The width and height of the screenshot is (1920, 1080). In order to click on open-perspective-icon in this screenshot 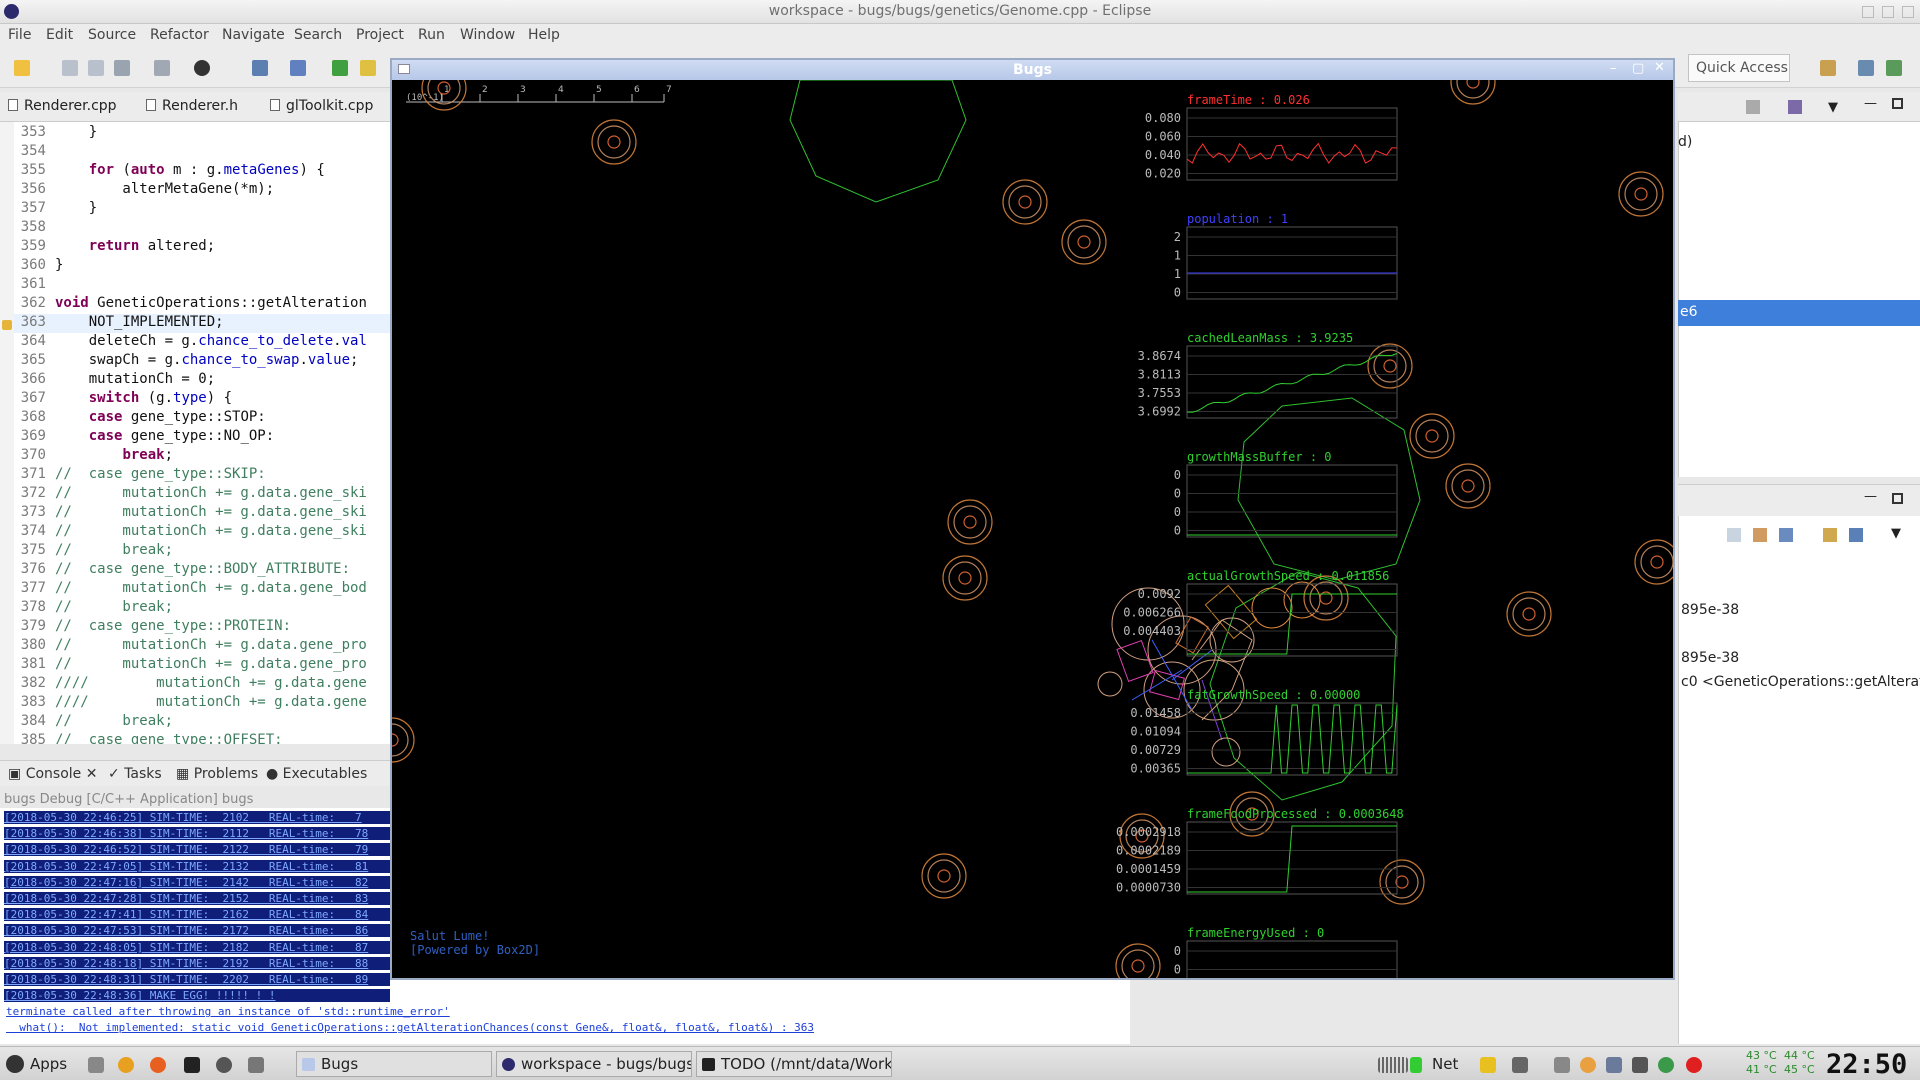, I will do `click(1828, 68)`.